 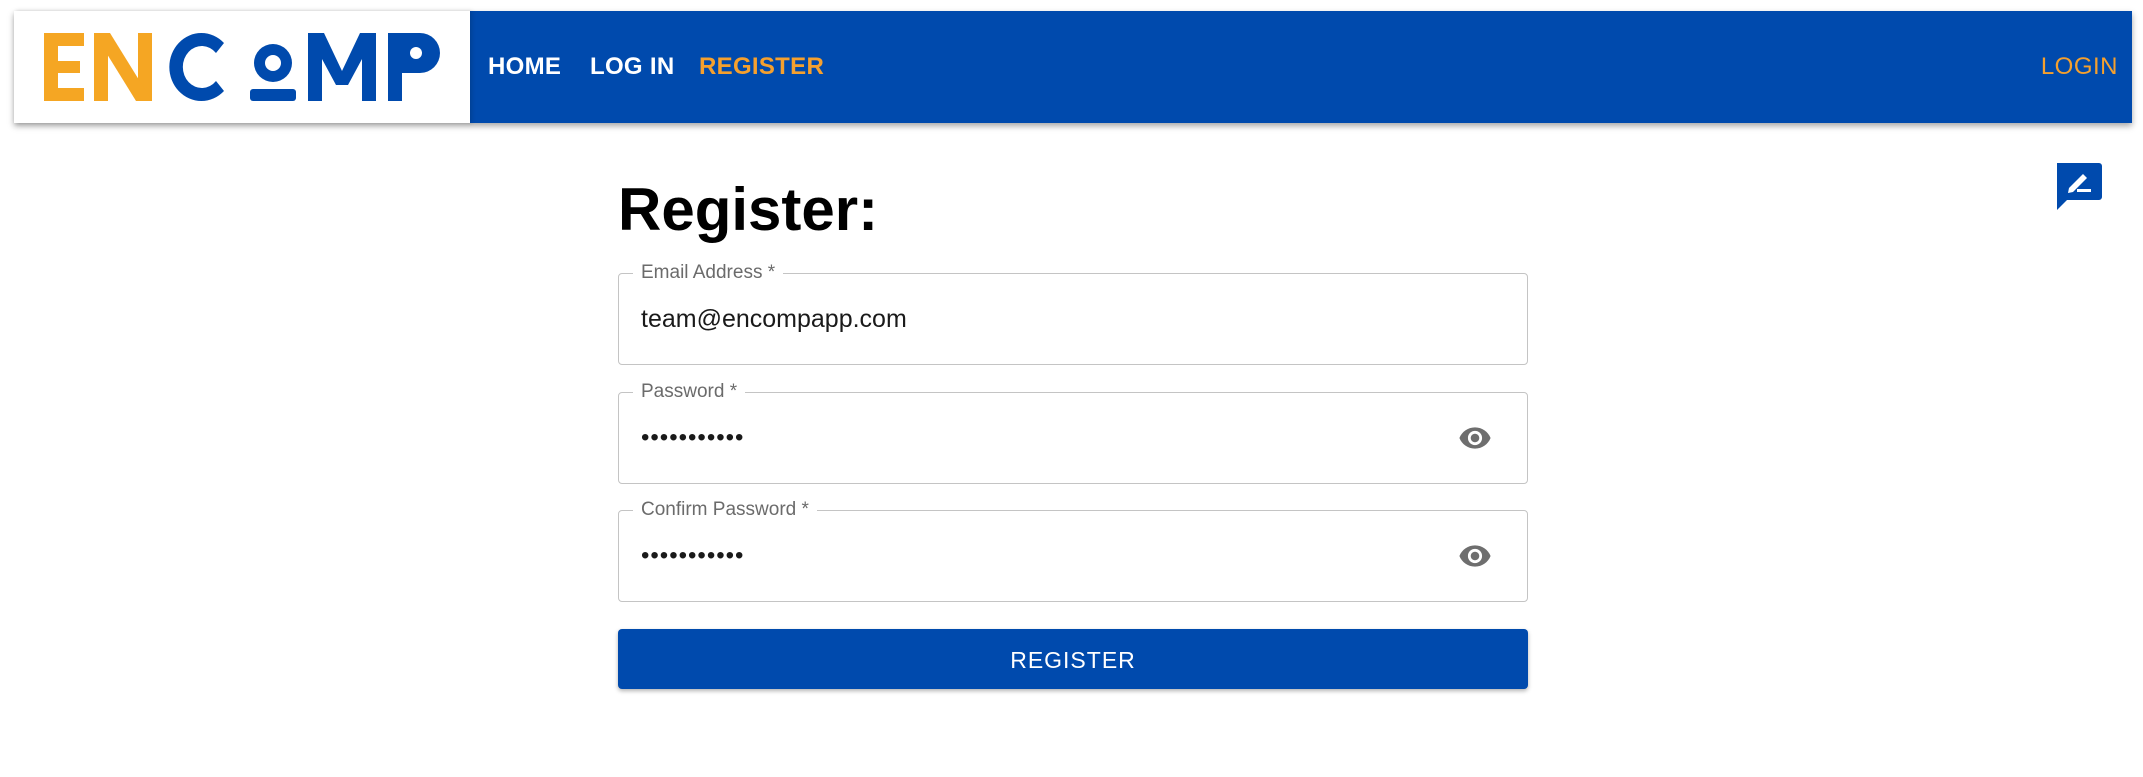 I want to click on encomp-logo-icon, so click(x=242, y=67).